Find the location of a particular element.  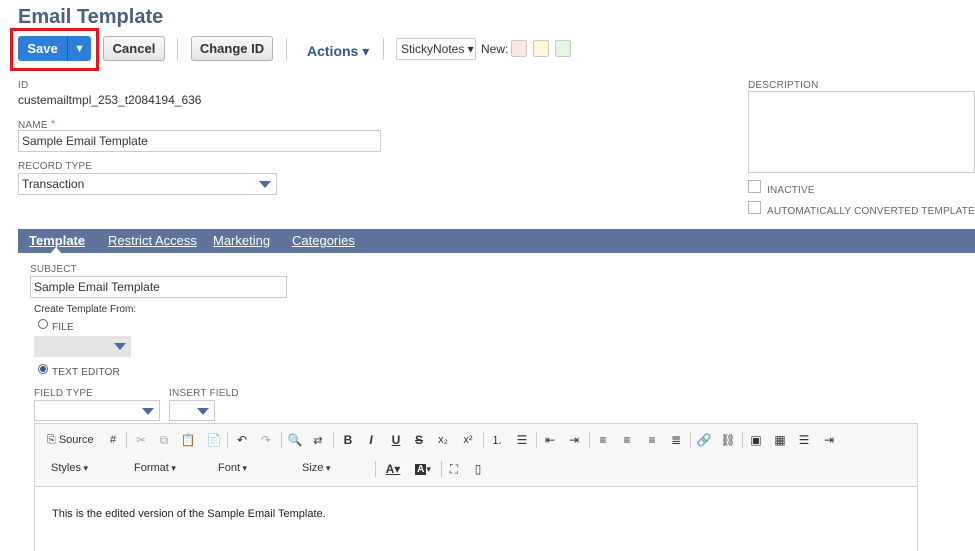

align-left-icon: ≡ is located at coordinates (603, 440).